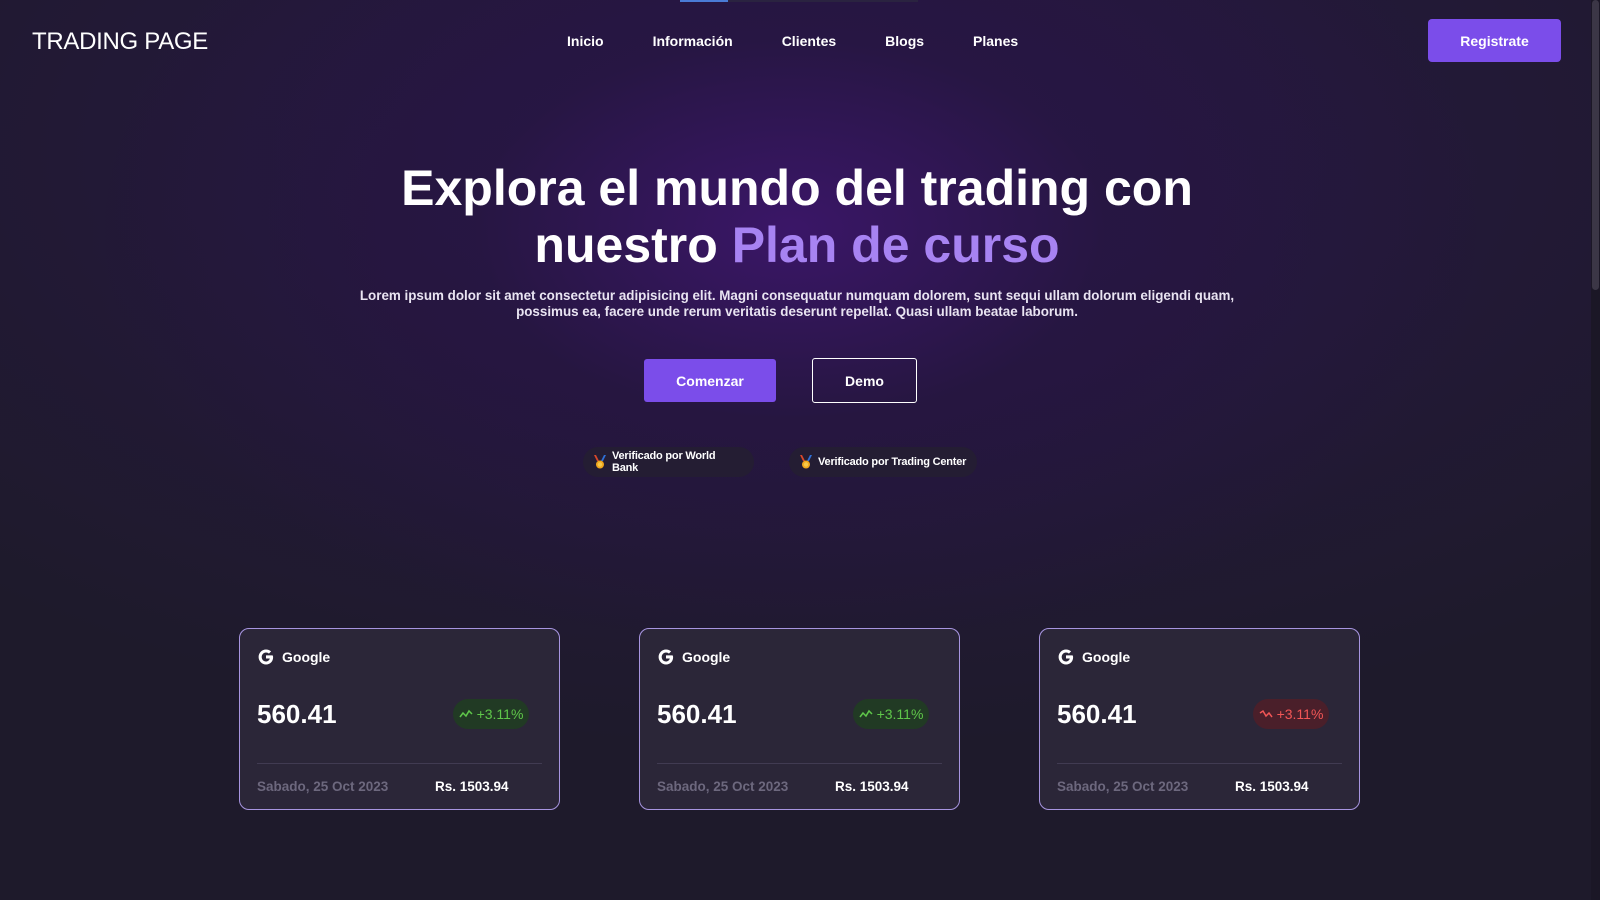 The height and width of the screenshot is (900, 1600). What do you see at coordinates (710, 380) in the screenshot?
I see `start-button: Comenzar` at bounding box center [710, 380].